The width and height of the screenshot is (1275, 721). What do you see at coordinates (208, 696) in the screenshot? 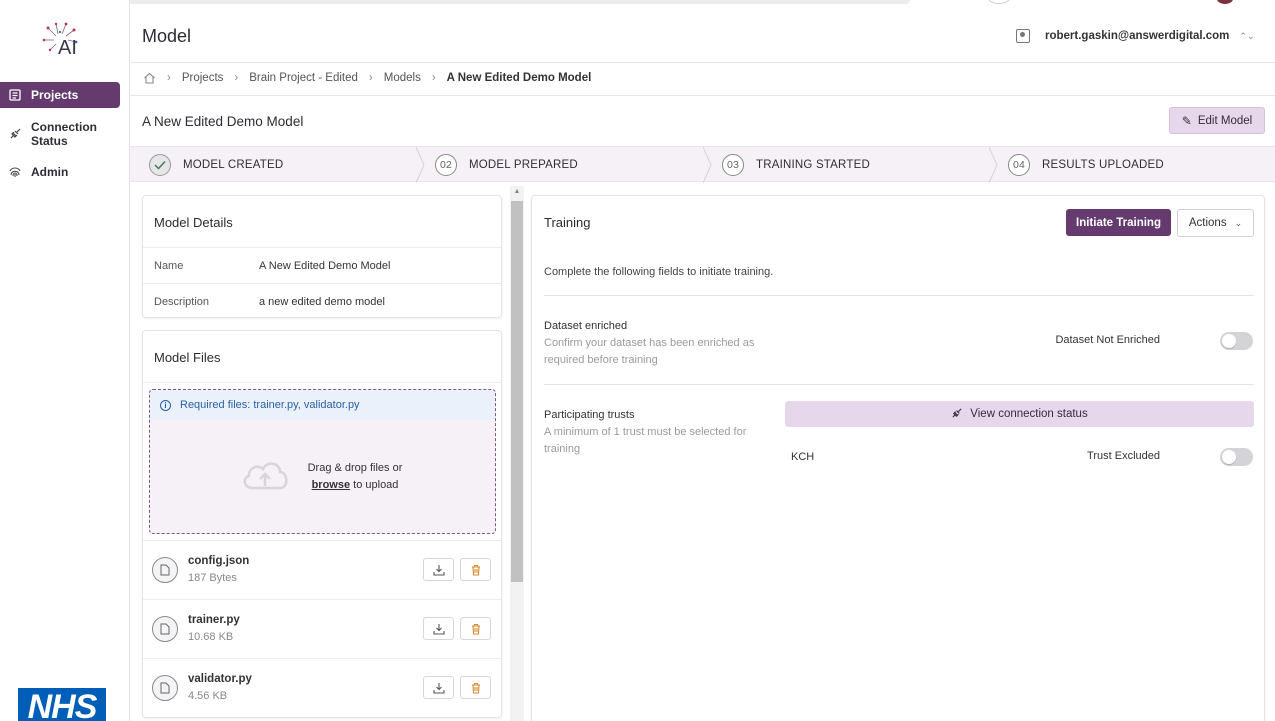
I see `file-size: 4.56 KB` at bounding box center [208, 696].